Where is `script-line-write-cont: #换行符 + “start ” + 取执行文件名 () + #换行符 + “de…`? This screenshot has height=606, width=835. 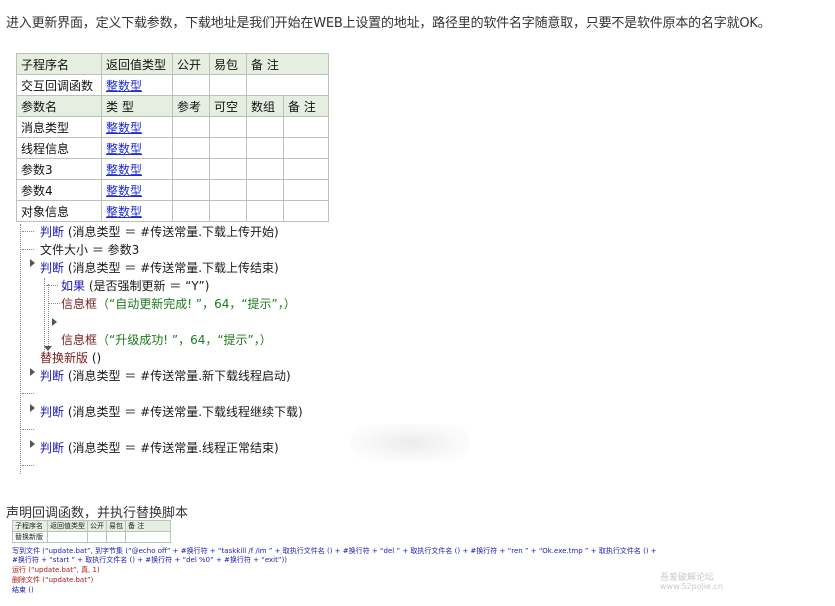 script-line-write-cont: #换行符 + “start ” + 取执行文件名 () + #换行符 + “de… is located at coordinates (149, 560).